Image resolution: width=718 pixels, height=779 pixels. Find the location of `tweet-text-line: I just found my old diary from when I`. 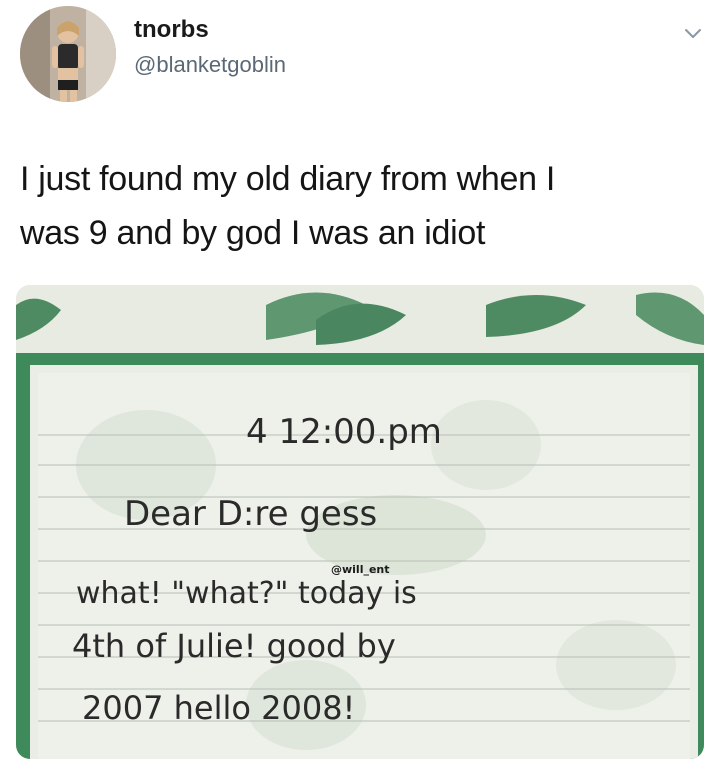

tweet-text-line: I just found my old diary from when I is located at coordinates (288, 179).